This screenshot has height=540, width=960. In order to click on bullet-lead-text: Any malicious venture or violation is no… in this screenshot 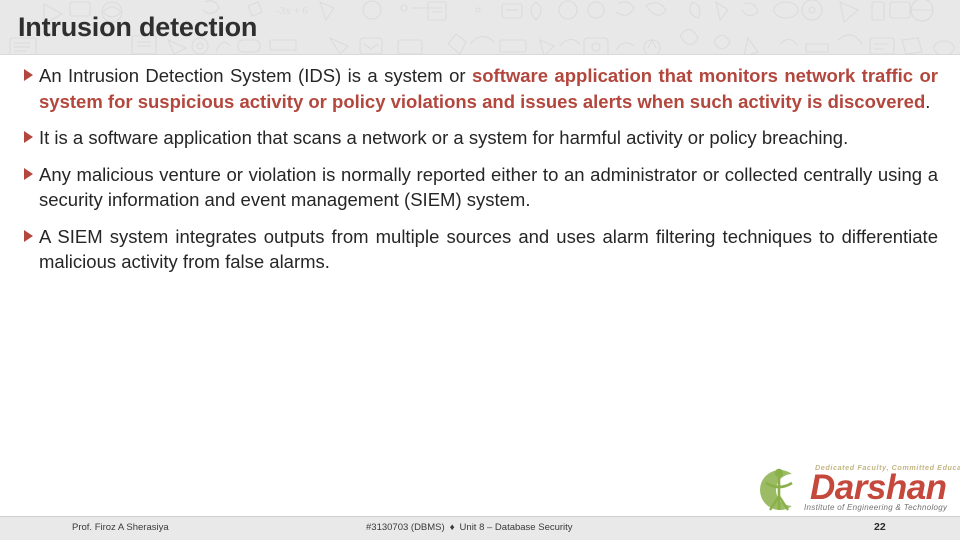, I will do `click(488, 187)`.